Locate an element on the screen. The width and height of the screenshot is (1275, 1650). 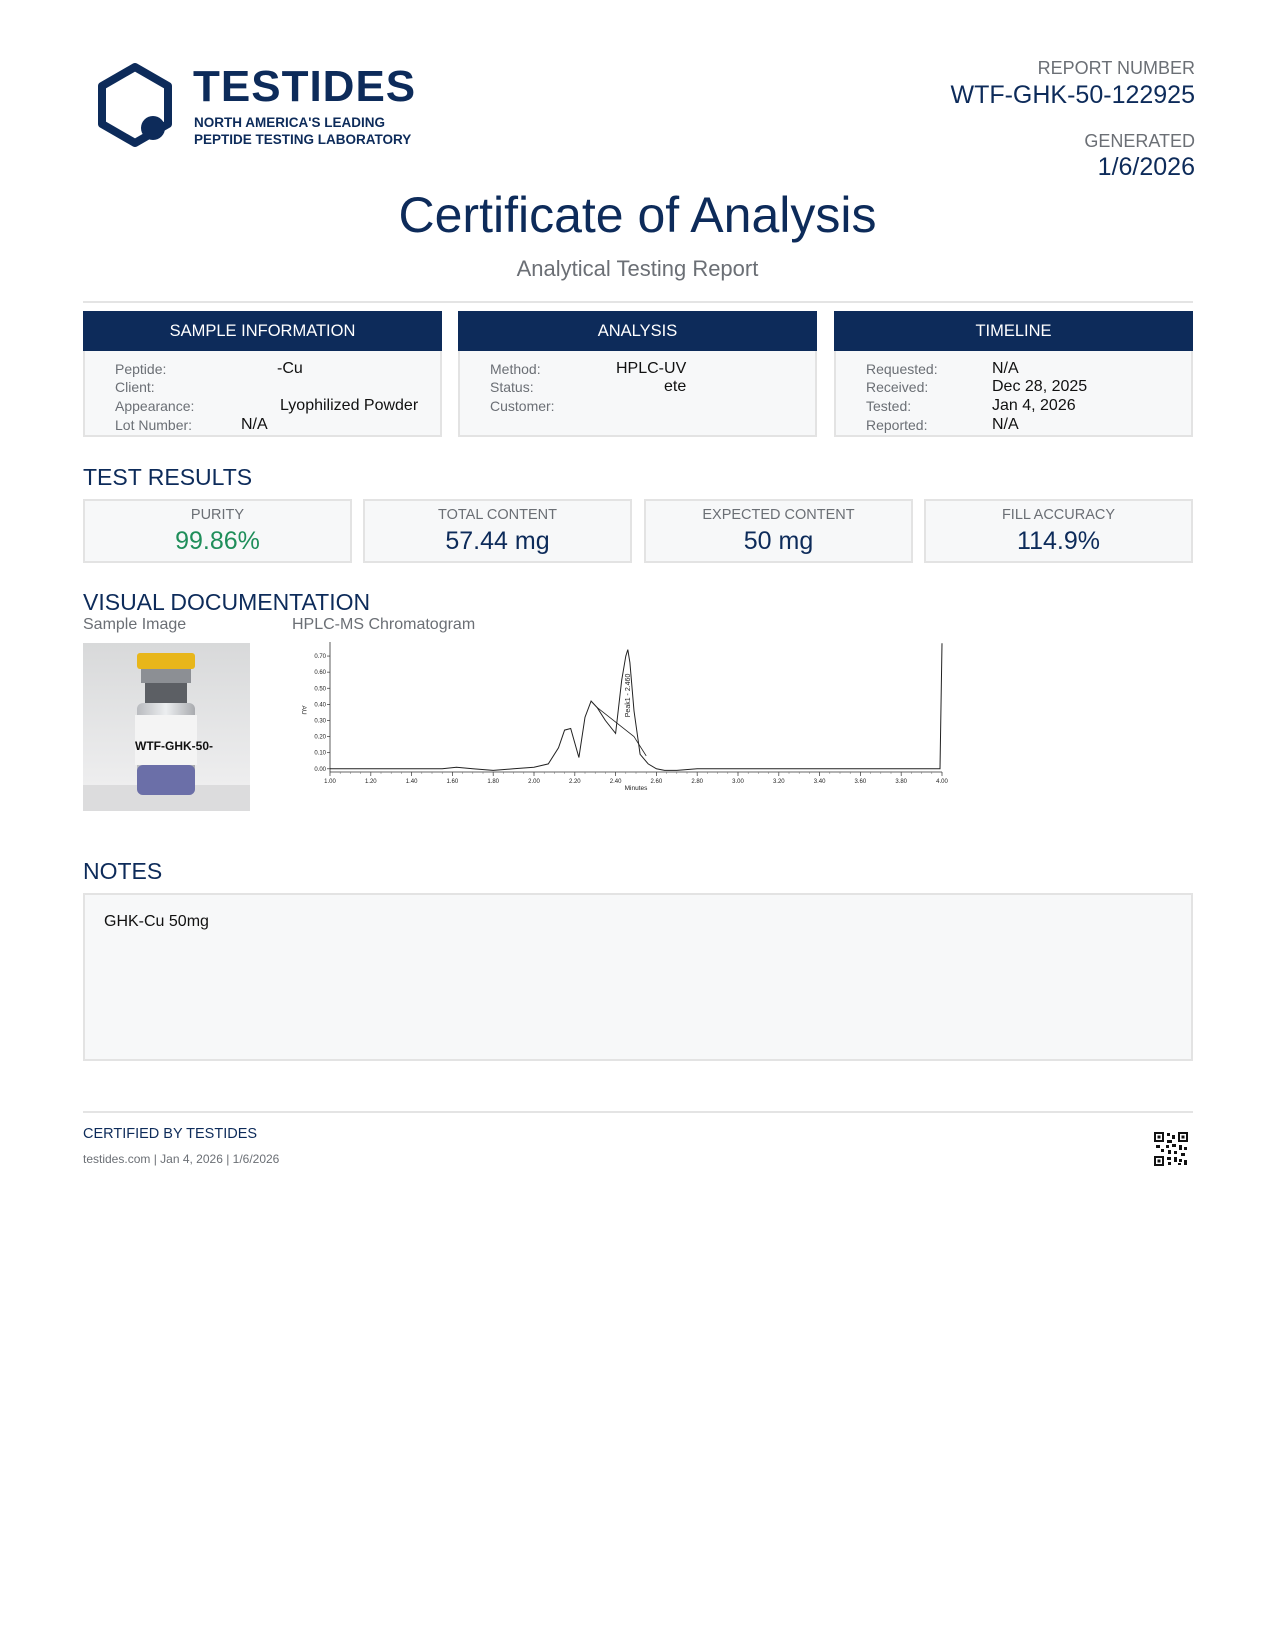
x-tick-label: 3.20 is located at coordinates (779, 782).